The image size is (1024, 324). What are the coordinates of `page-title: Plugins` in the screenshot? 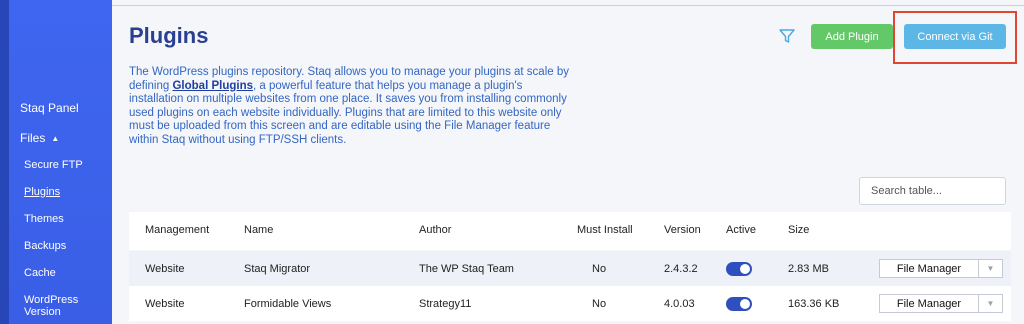 It's located at (169, 35).